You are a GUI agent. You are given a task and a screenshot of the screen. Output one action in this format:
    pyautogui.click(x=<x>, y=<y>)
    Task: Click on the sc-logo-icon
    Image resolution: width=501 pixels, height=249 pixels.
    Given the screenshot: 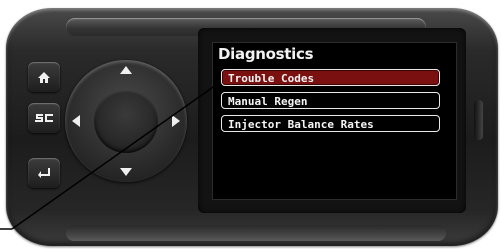 What is the action you would take?
    pyautogui.click(x=44, y=118)
    